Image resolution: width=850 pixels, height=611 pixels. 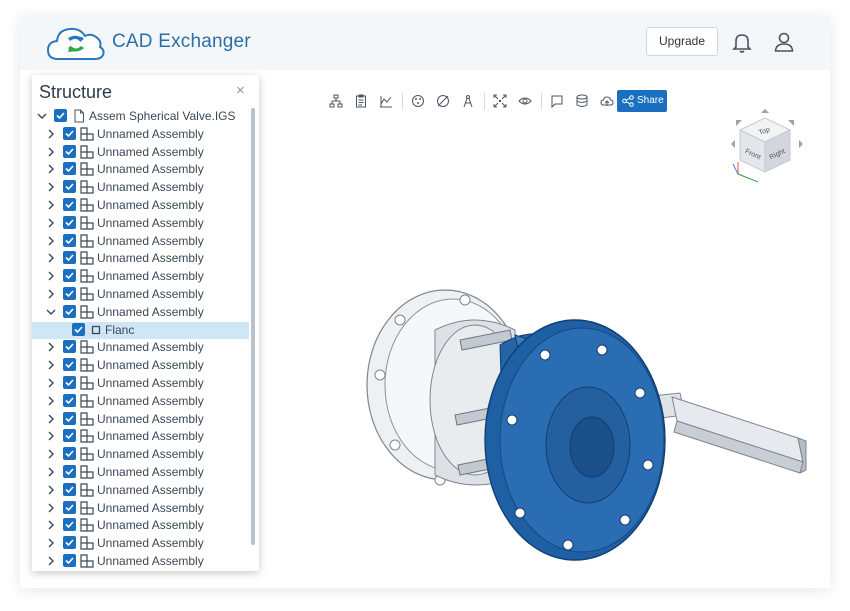 What do you see at coordinates (682, 41) in the screenshot?
I see `upgrade-button: Upgrade` at bounding box center [682, 41].